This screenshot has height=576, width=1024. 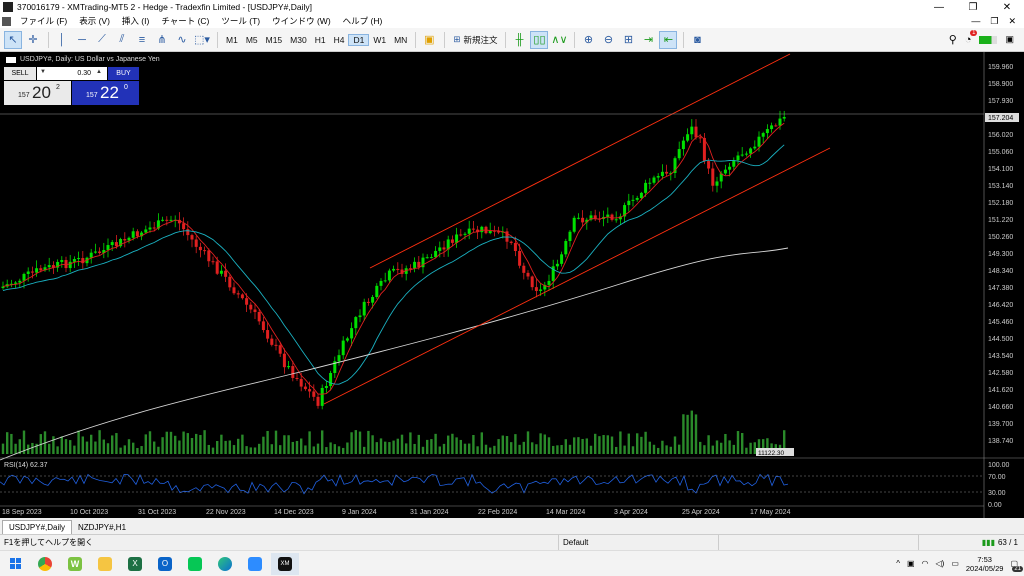 What do you see at coordinates (122, 40) in the screenshot?
I see `channel-icon: ⫽` at bounding box center [122, 40].